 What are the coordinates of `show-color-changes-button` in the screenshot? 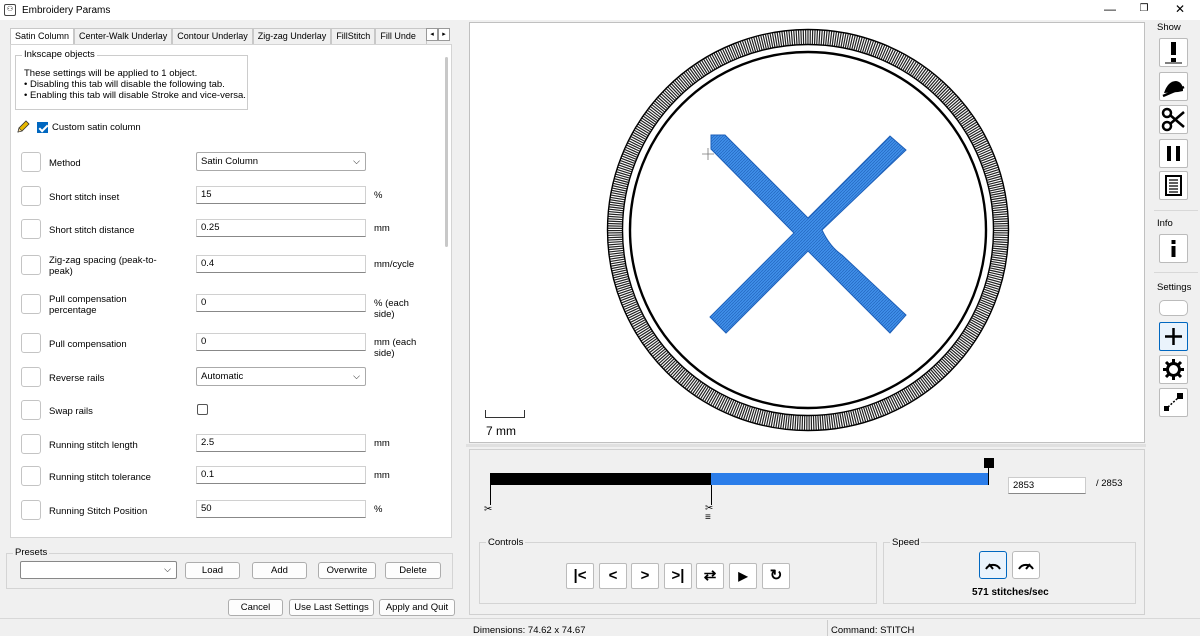 It's located at (1173, 185).